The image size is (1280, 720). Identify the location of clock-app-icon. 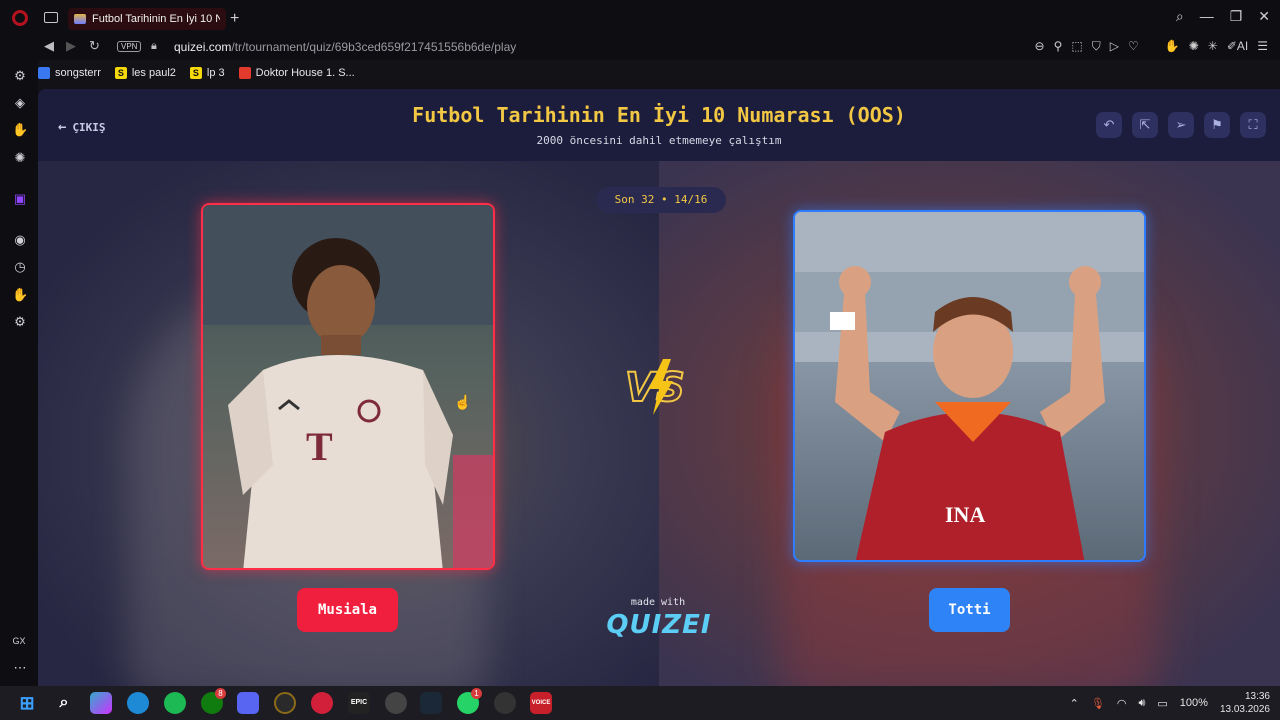
(505, 703).